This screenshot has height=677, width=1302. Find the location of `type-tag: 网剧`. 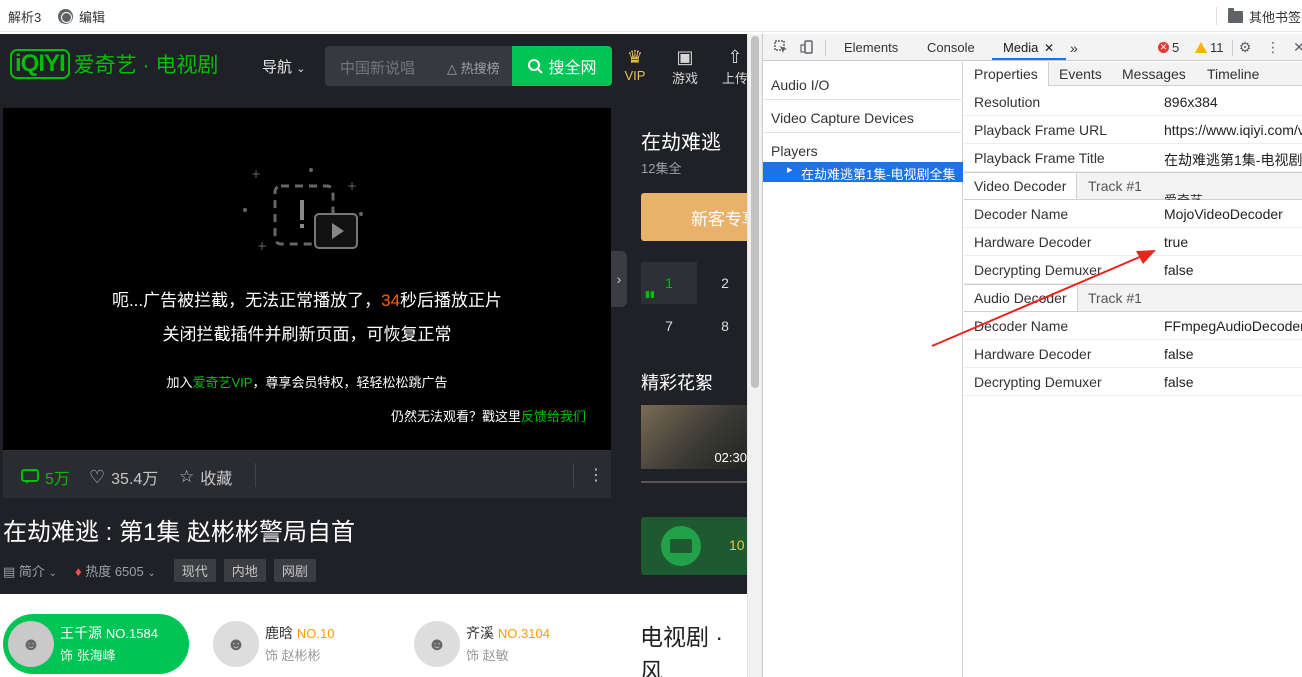

type-tag: 网剧 is located at coordinates (294, 570).